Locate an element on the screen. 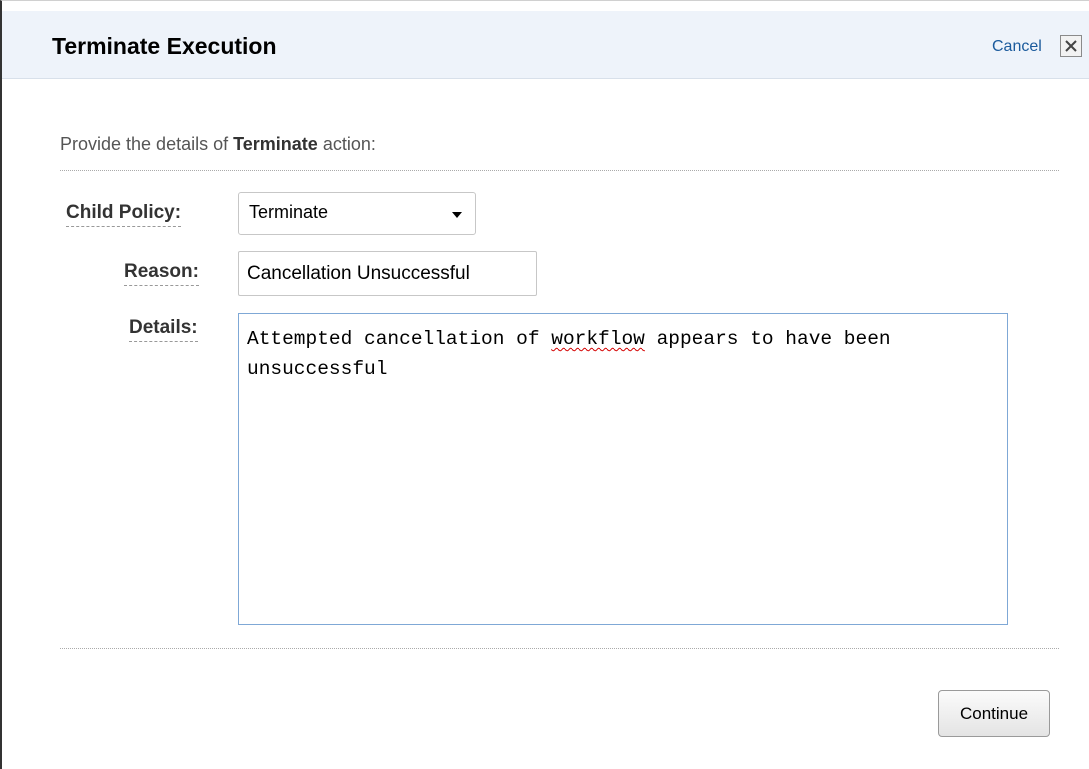  child-policy-select: Terminate is located at coordinates (357, 213).